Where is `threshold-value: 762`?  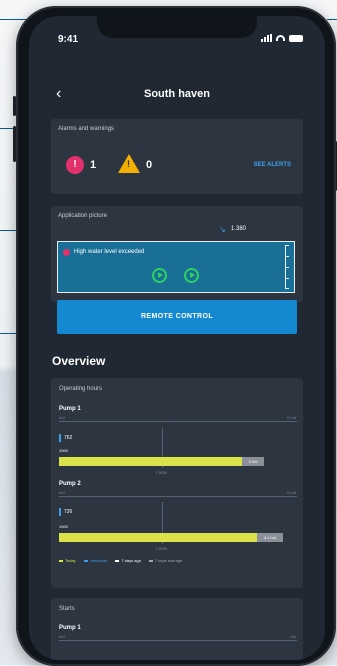
threshold-value: 762 is located at coordinates (68, 438).